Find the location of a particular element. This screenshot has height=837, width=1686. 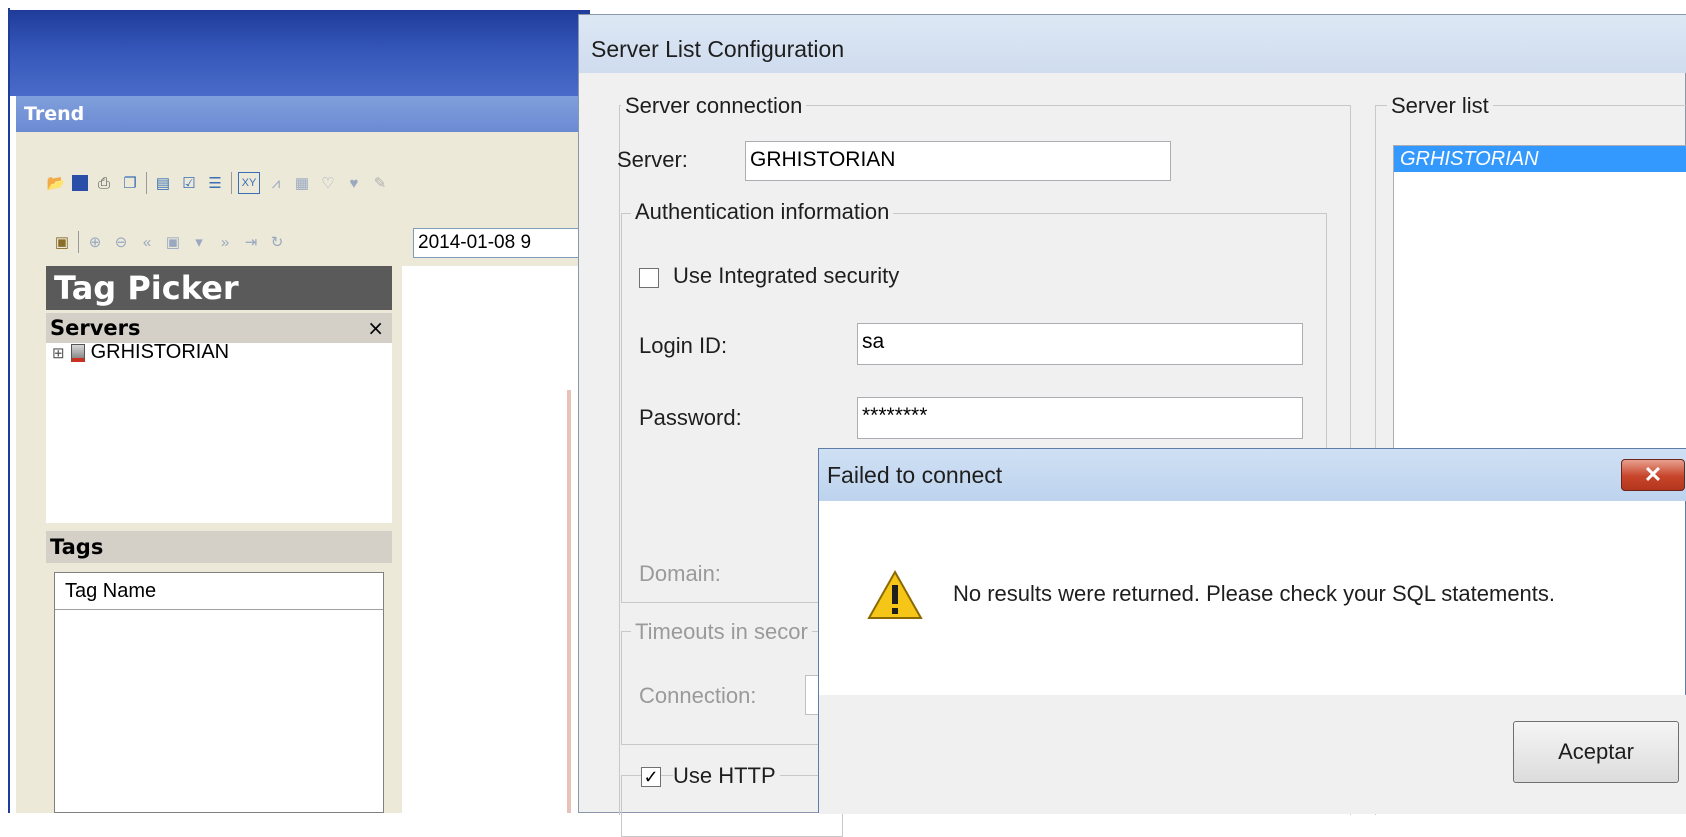

servers-tree: ⊞ GRHISTORIAN is located at coordinates (219, 432).